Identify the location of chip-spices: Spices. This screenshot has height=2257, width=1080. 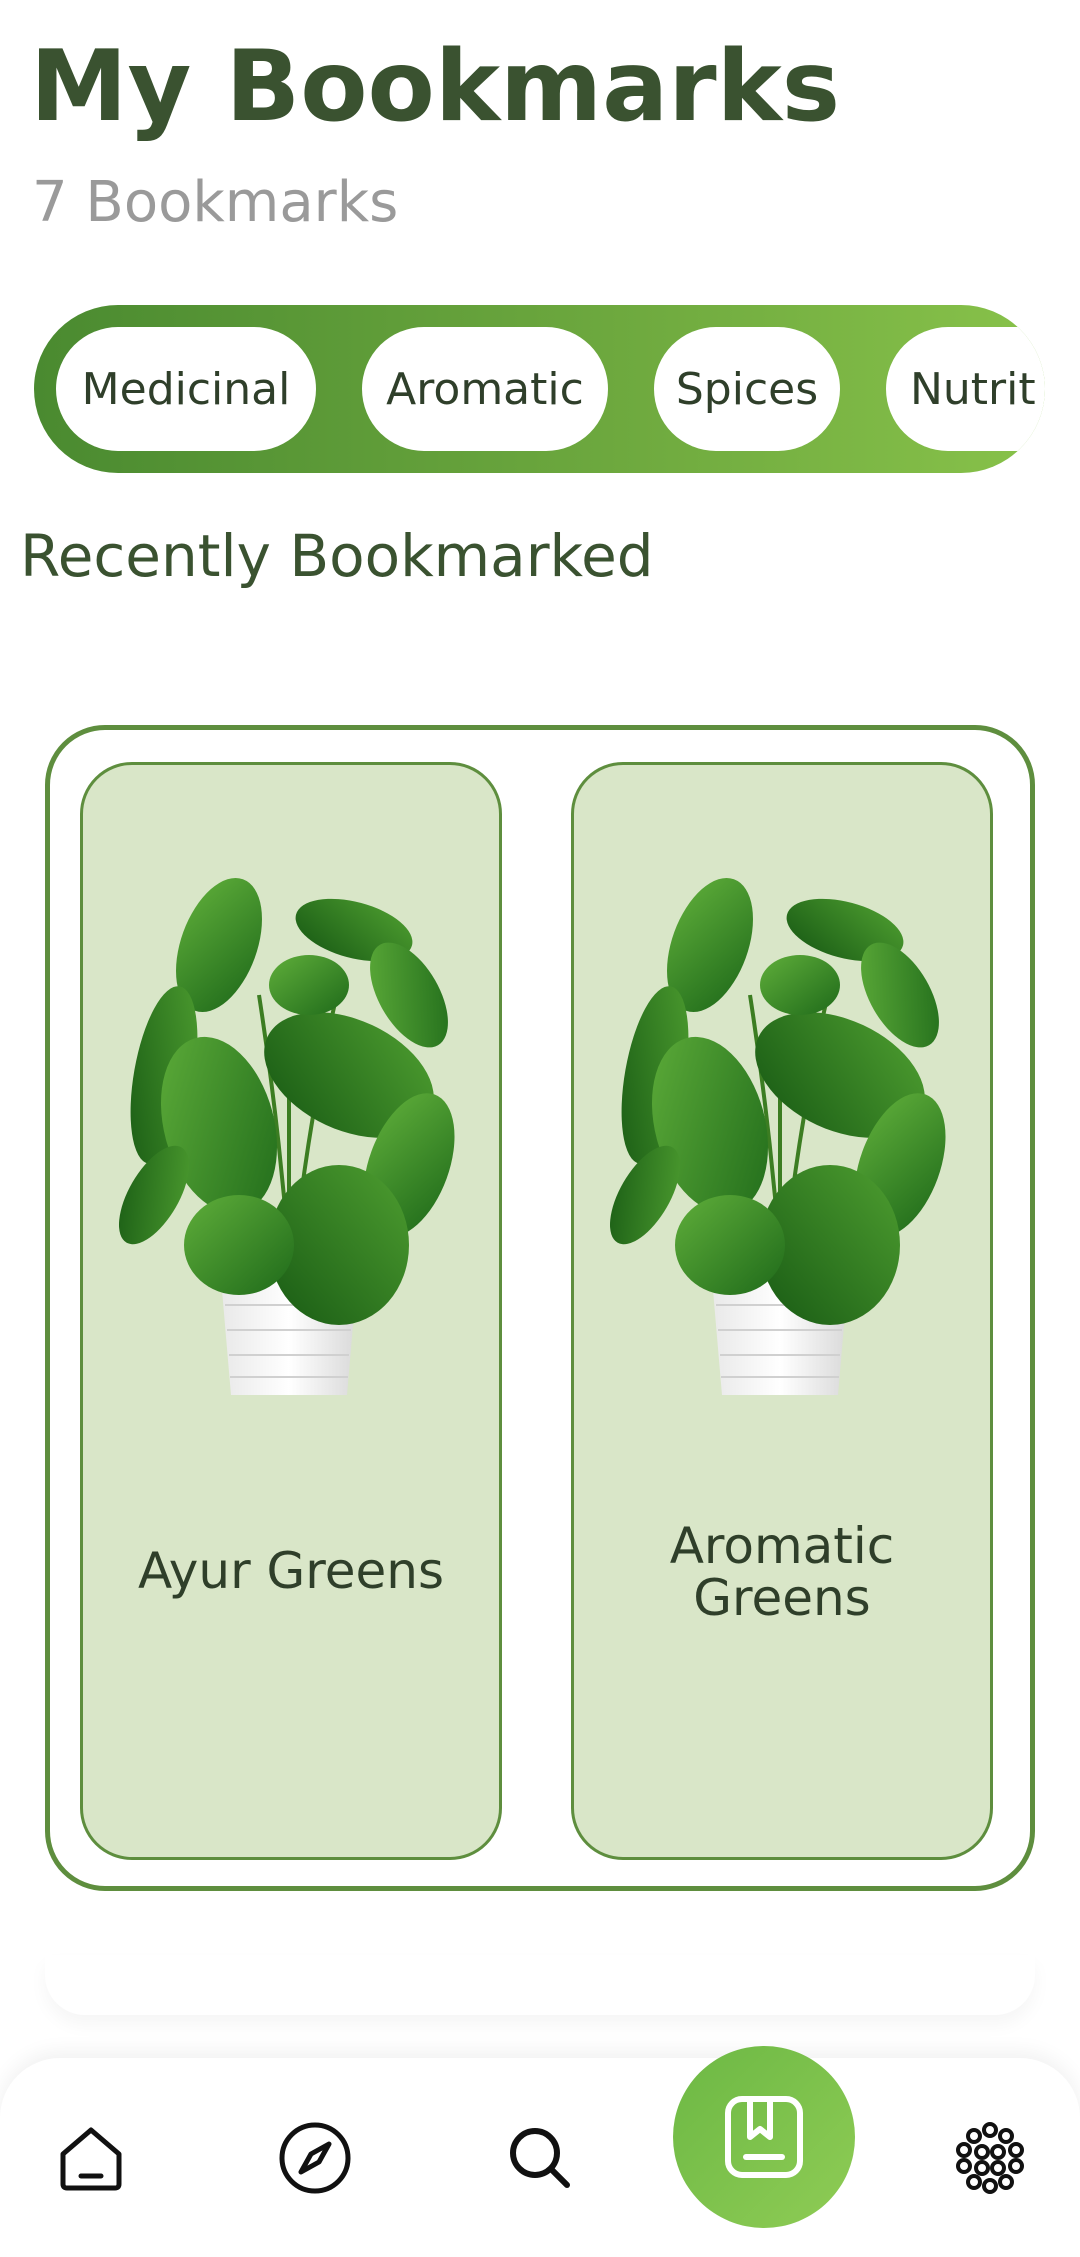
(747, 389).